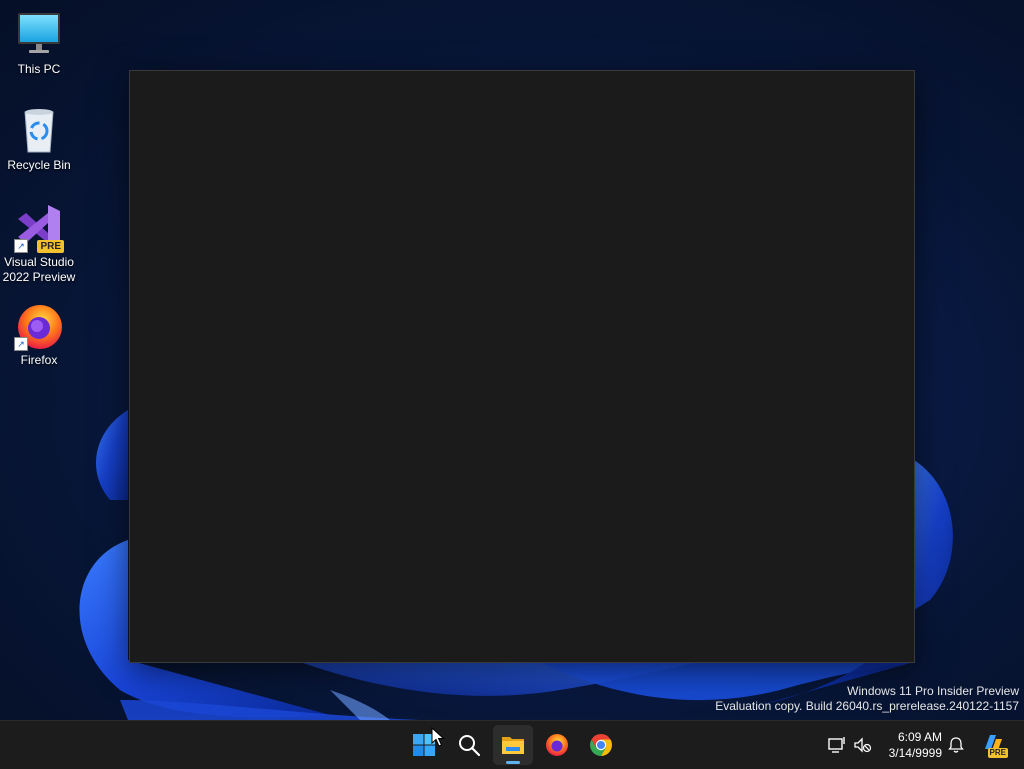  What do you see at coordinates (39, 277) in the screenshot?
I see `desktop-icon-label-line2: 2022 Preview` at bounding box center [39, 277].